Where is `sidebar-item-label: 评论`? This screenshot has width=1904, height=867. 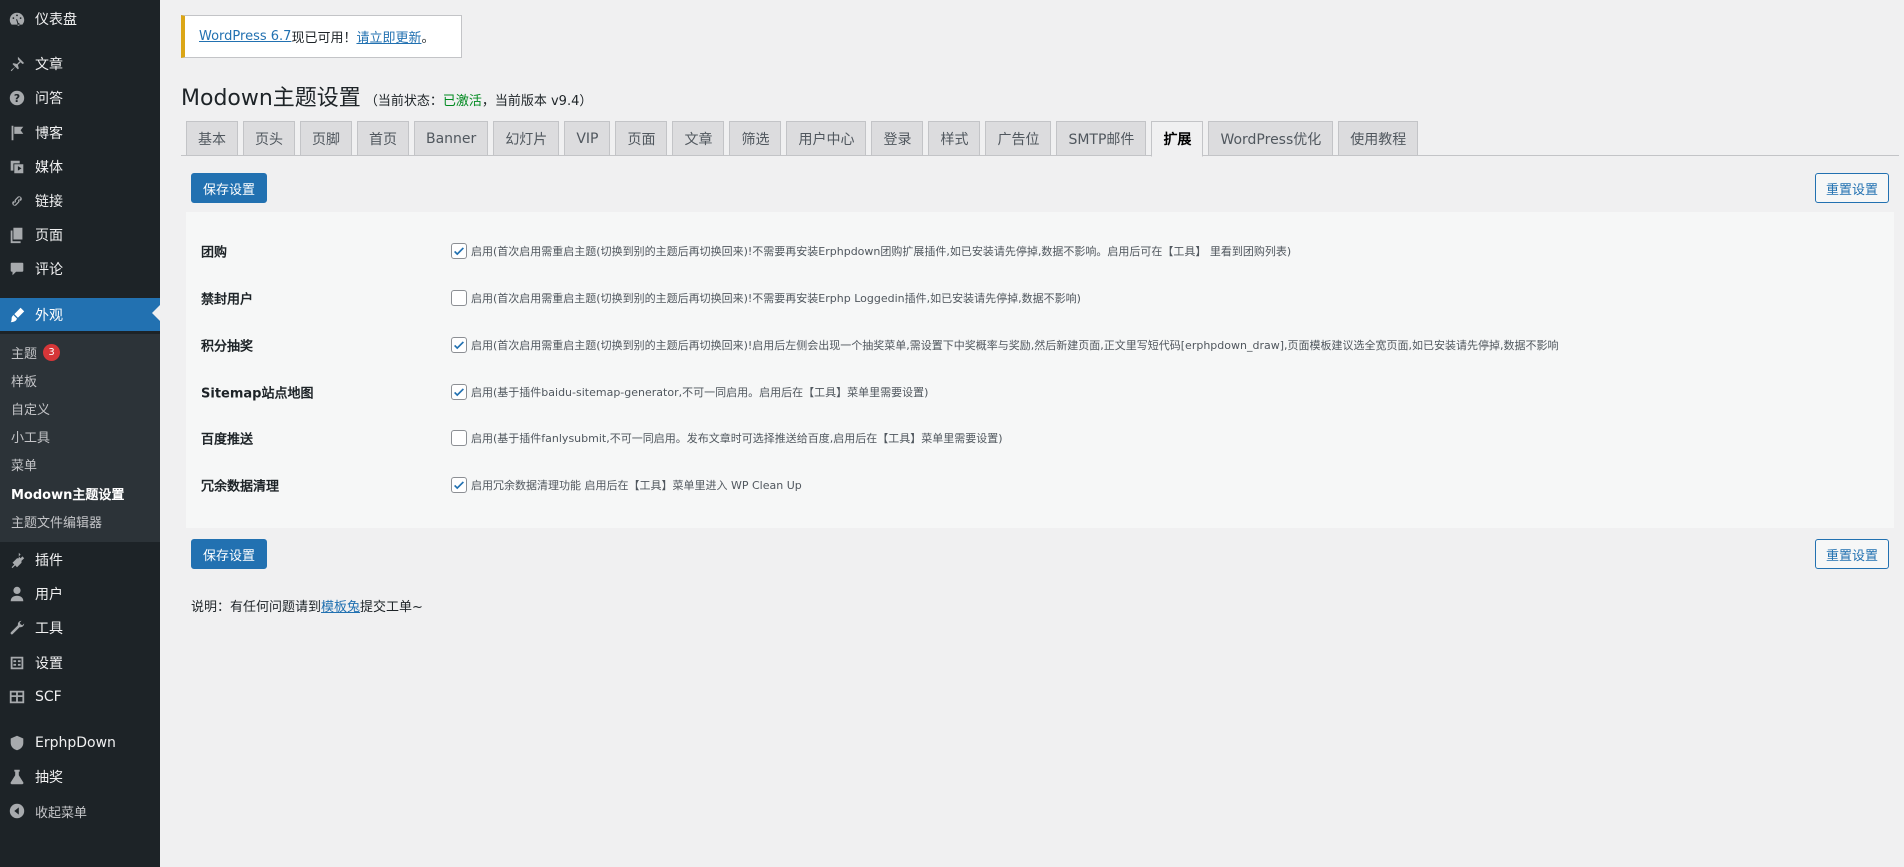 sidebar-item-label: 评论 is located at coordinates (49, 270).